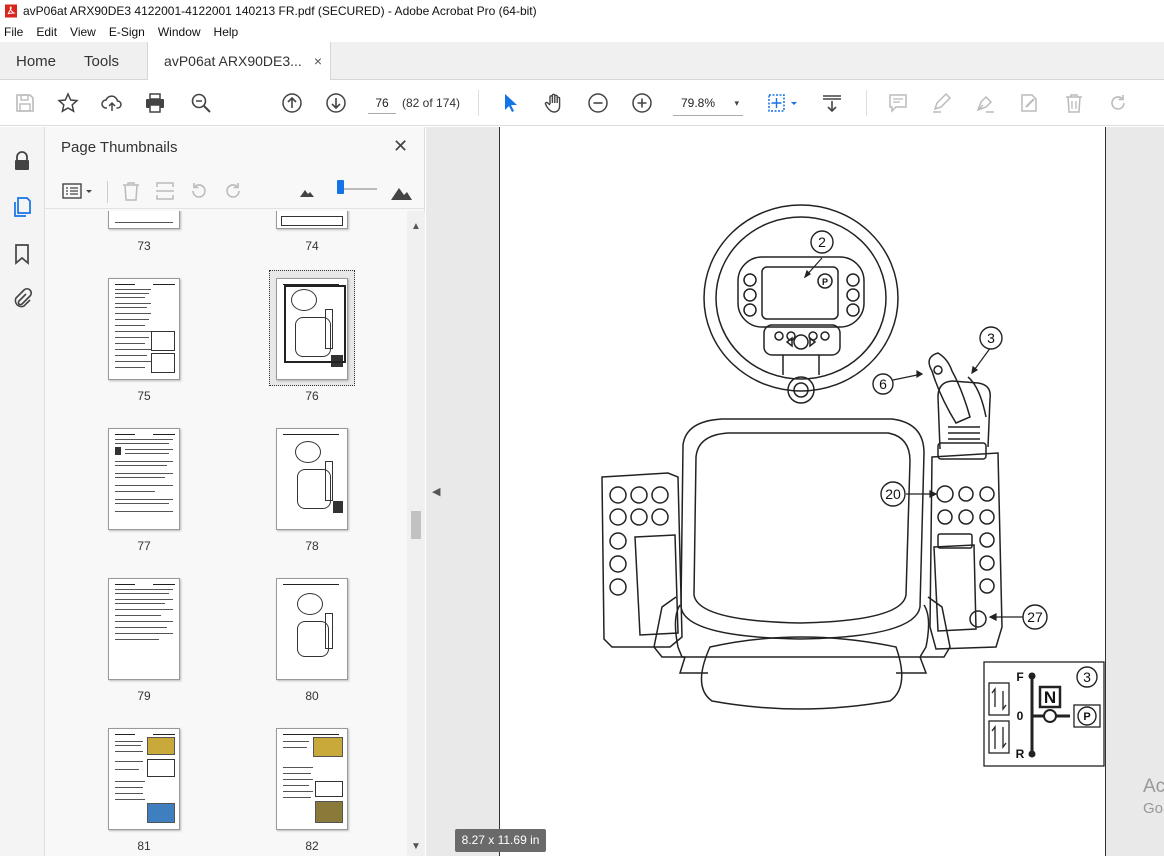  I want to click on page-thumbnails-icon, so click(22, 207).